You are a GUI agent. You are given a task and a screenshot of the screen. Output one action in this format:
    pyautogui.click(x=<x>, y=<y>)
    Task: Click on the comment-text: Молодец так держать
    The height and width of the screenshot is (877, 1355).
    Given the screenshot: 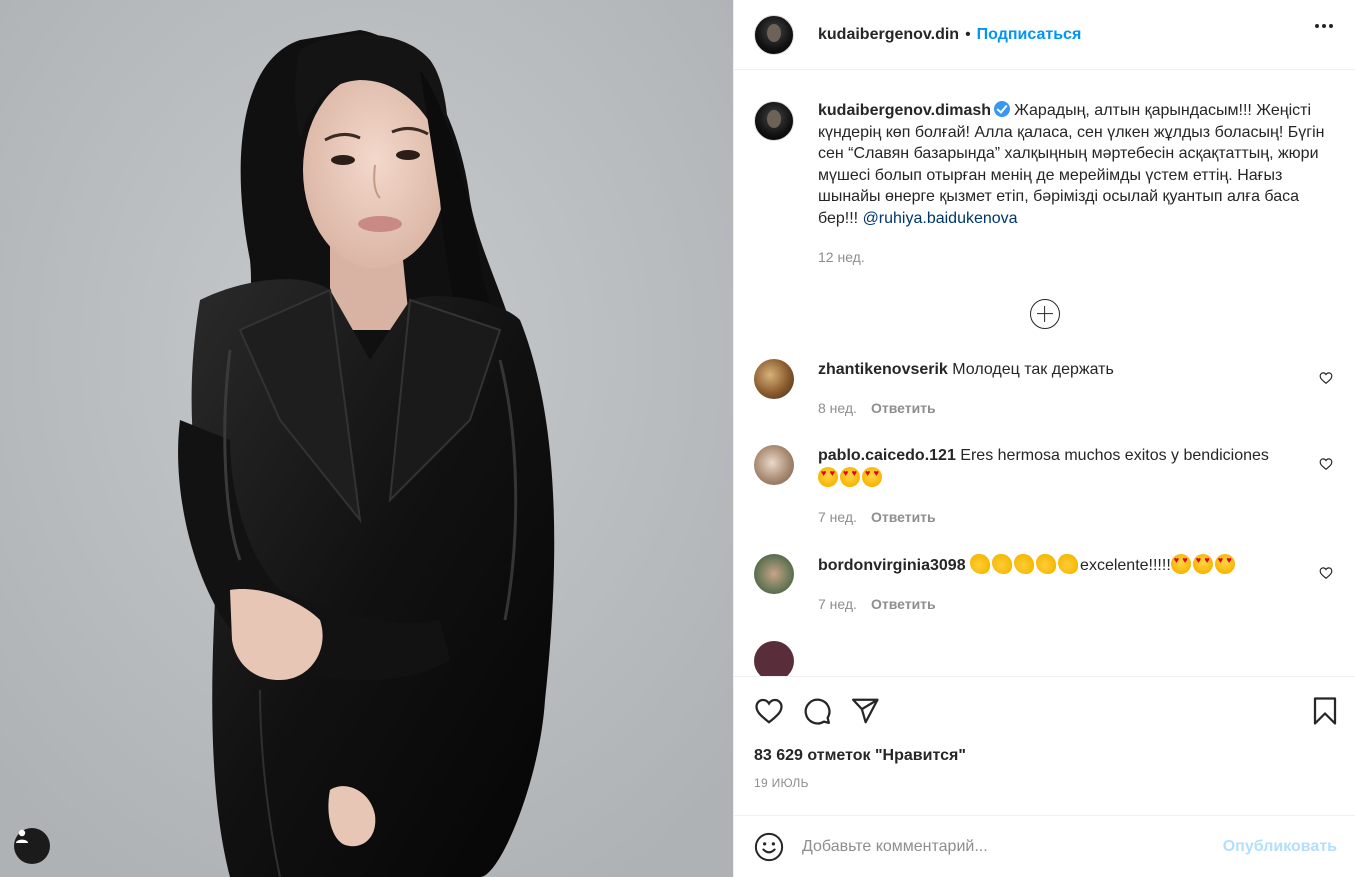 What is the action you would take?
    pyautogui.click(x=1033, y=369)
    